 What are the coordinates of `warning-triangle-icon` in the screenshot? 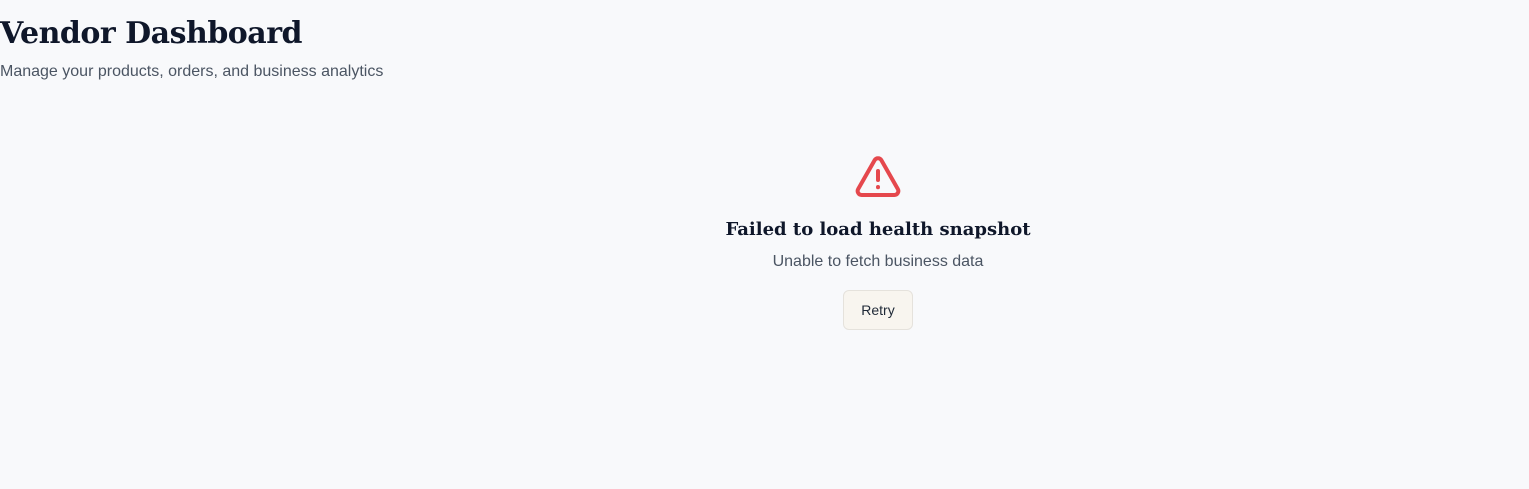 It's located at (878, 177).